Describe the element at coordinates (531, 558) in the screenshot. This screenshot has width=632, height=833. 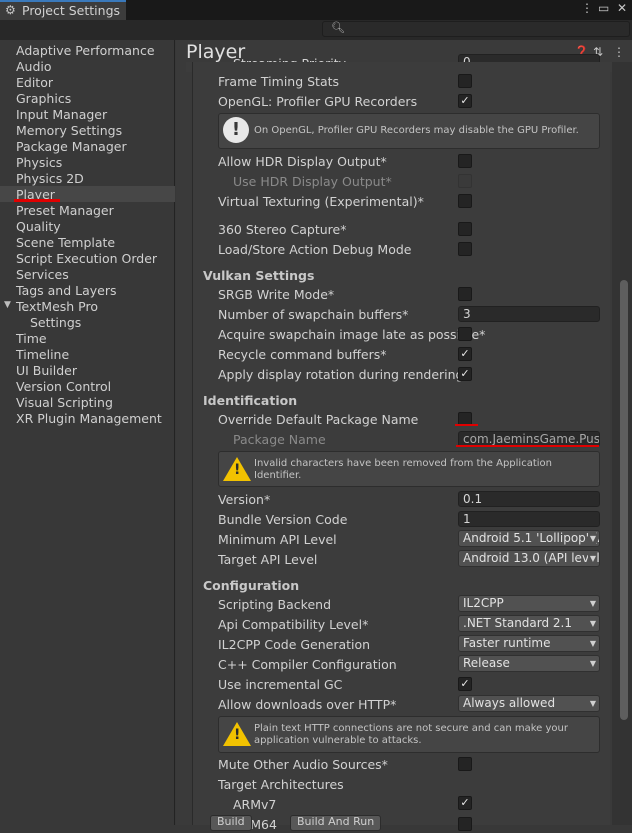
I see `target-api-value: Android 13.0 (API level 33)` at that location.